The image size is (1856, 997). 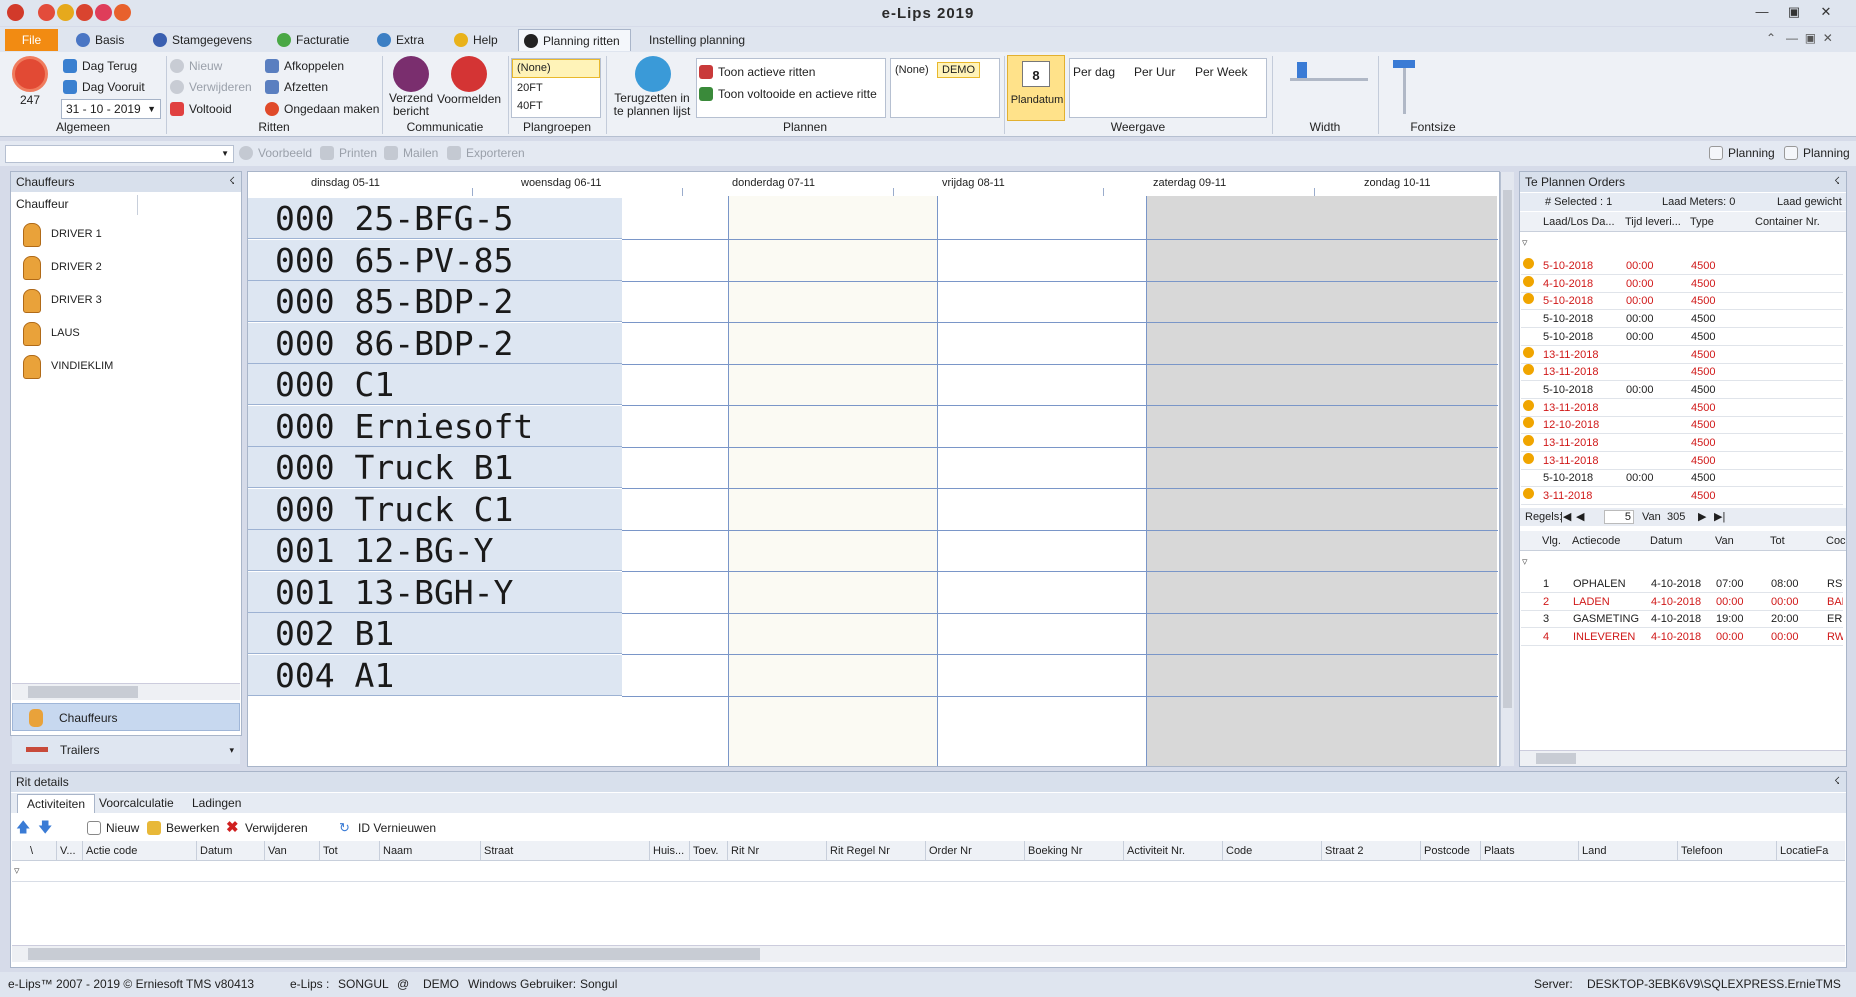 I want to click on resource-row-label: 000 65-PV-85, so click(x=435, y=260).